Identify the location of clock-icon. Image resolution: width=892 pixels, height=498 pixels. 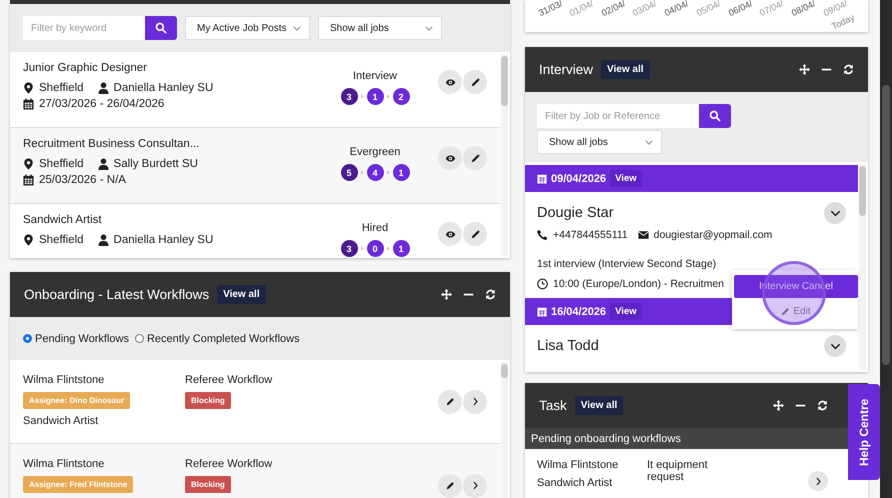
(542, 284).